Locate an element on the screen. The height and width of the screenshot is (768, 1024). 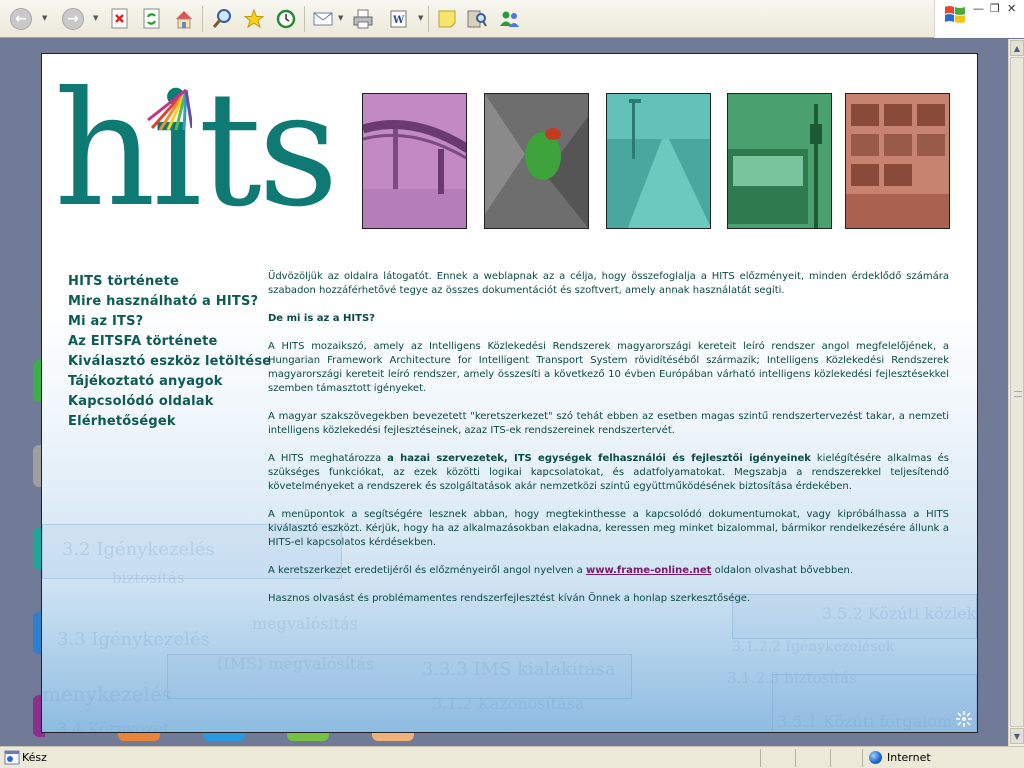
nav-info-materials: Tájékoztató anyagok is located at coordinates (169, 382).